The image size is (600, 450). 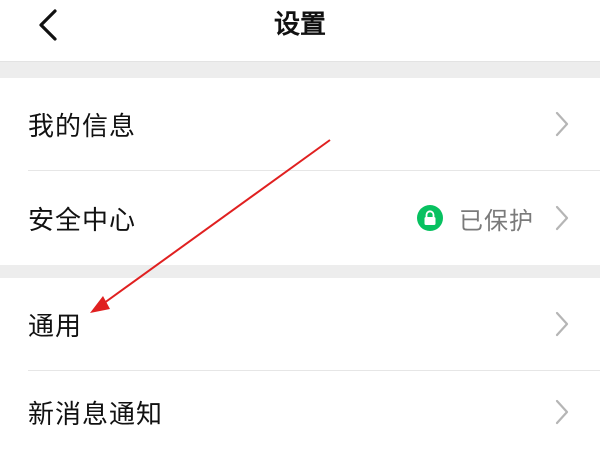 I want to click on lock-icon, so click(x=430, y=218).